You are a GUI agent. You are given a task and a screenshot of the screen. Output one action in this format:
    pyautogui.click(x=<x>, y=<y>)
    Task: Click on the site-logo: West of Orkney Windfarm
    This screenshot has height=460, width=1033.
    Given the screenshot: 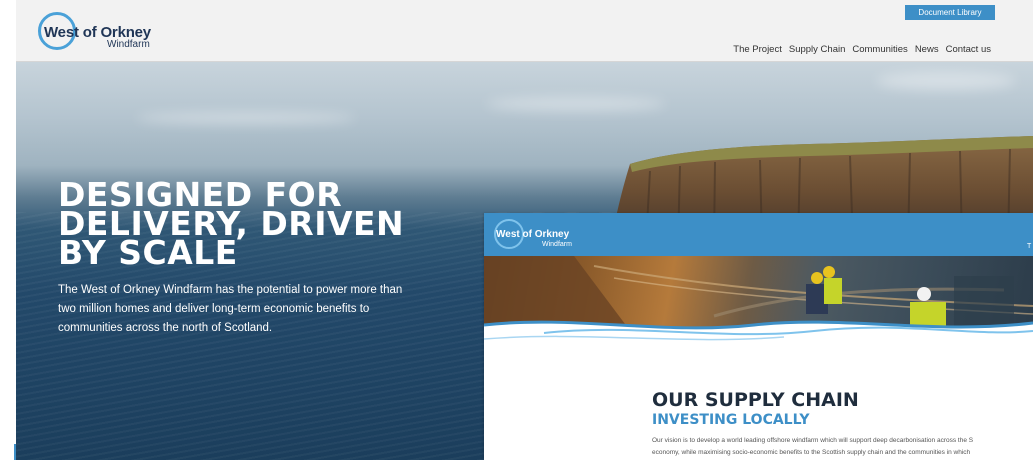 What is the action you would take?
    pyautogui.click(x=116, y=32)
    